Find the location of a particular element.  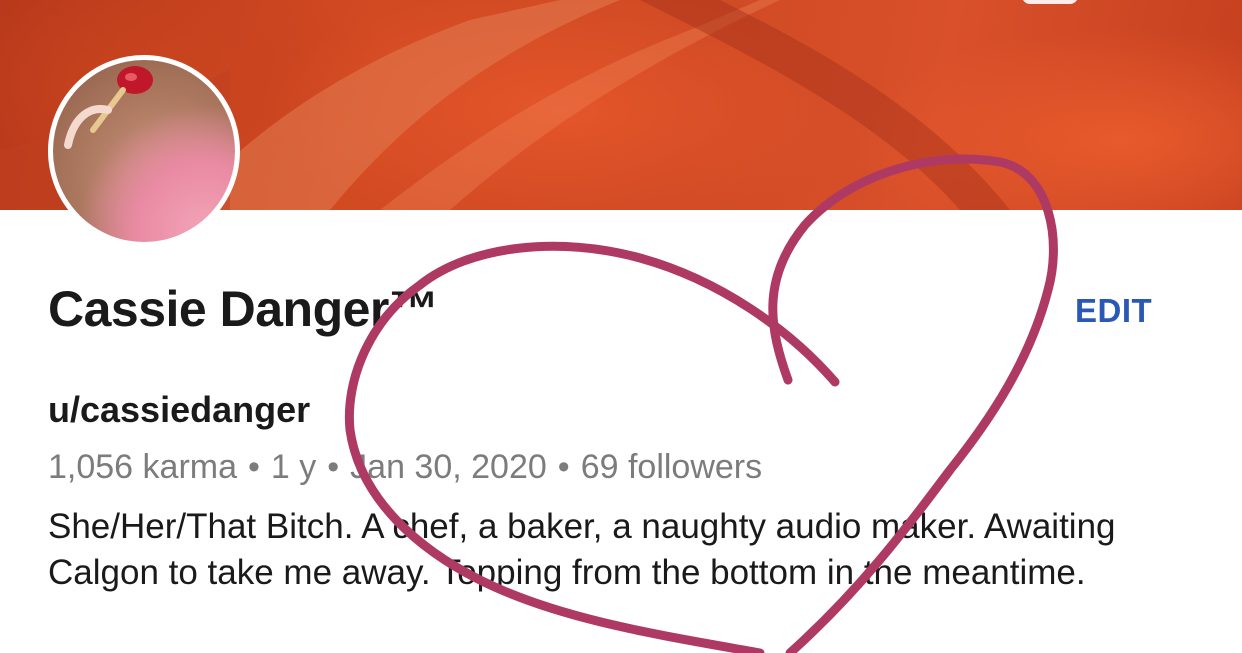

account-age: 1 y is located at coordinates (293, 467).